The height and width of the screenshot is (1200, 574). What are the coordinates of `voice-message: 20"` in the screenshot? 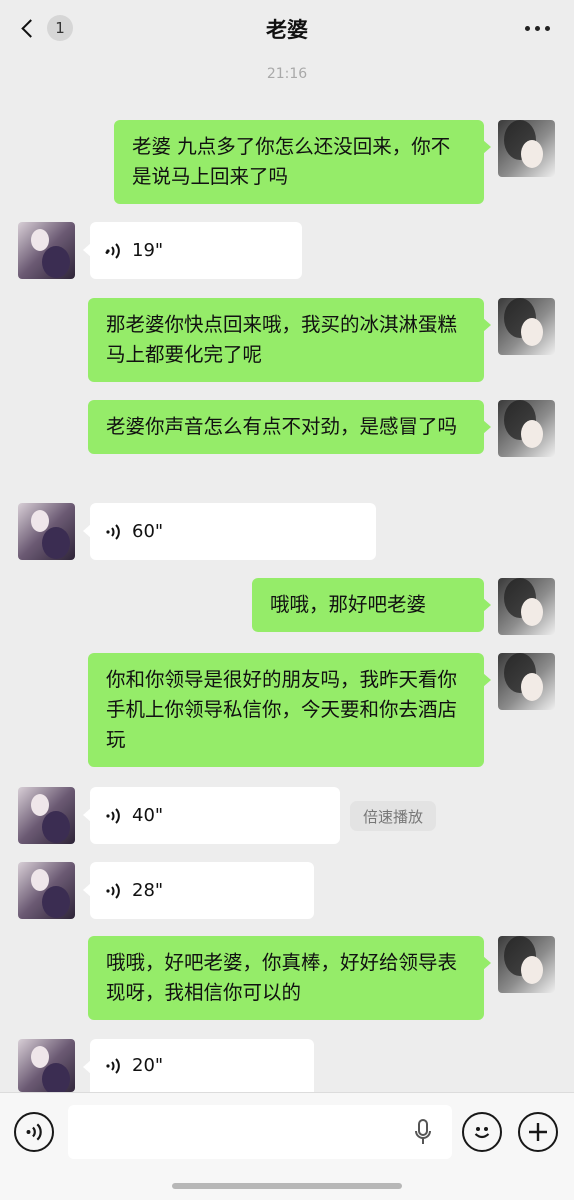 It's located at (198, 1065).